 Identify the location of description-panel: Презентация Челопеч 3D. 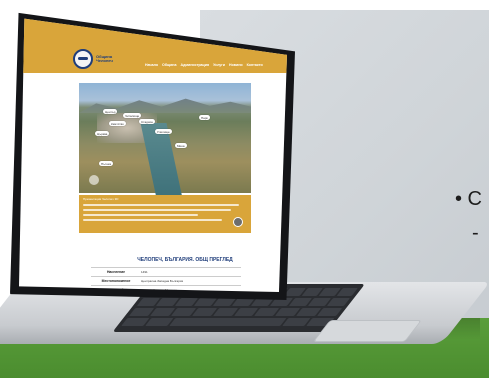
(165, 214).